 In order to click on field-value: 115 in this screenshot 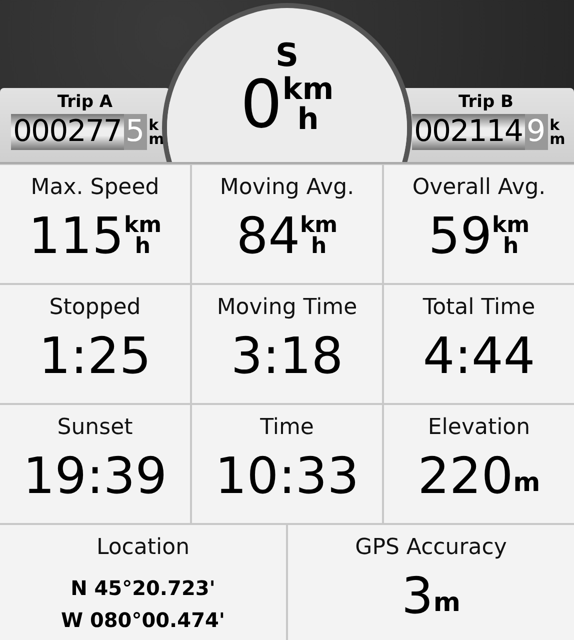, I will do `click(76, 236)`.